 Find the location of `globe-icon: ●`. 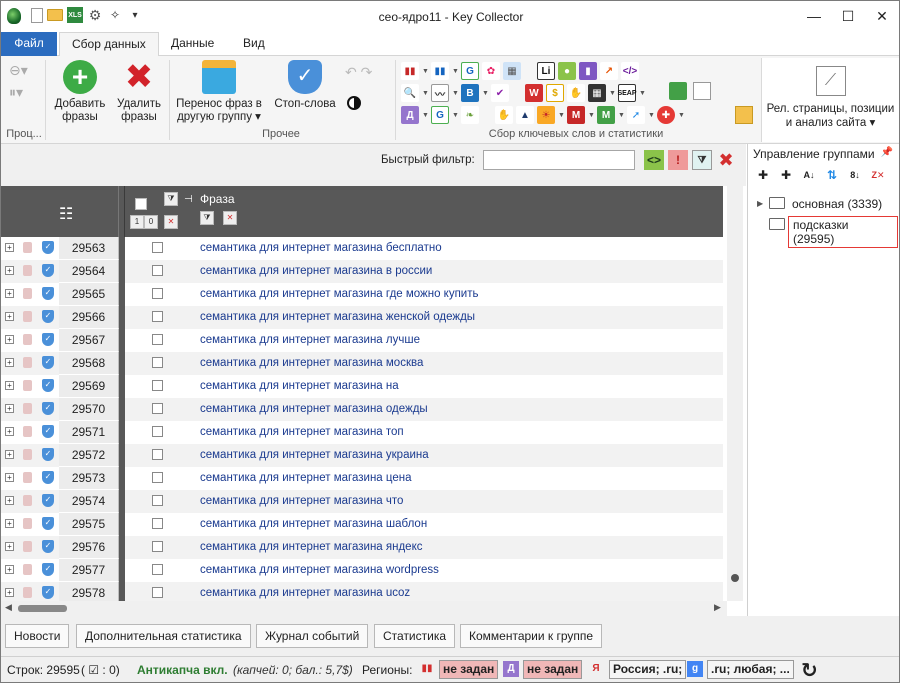

globe-icon: ● is located at coordinates (567, 71).